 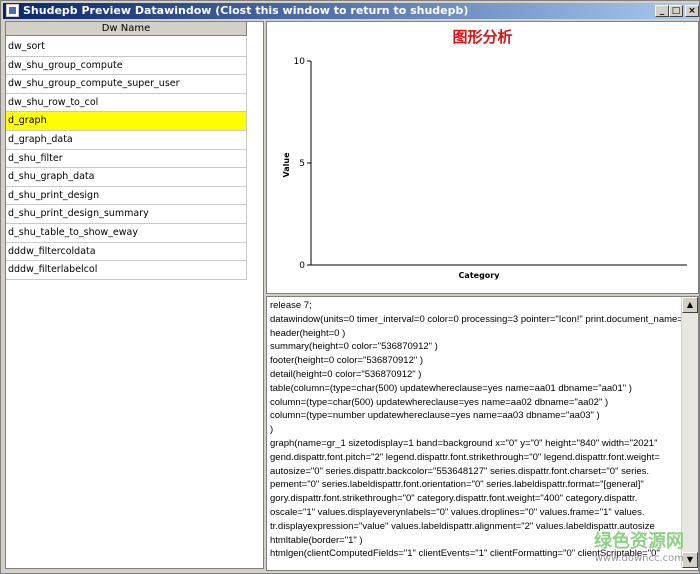 What do you see at coordinates (662, 11) in the screenshot?
I see `minimize-button: _` at bounding box center [662, 11].